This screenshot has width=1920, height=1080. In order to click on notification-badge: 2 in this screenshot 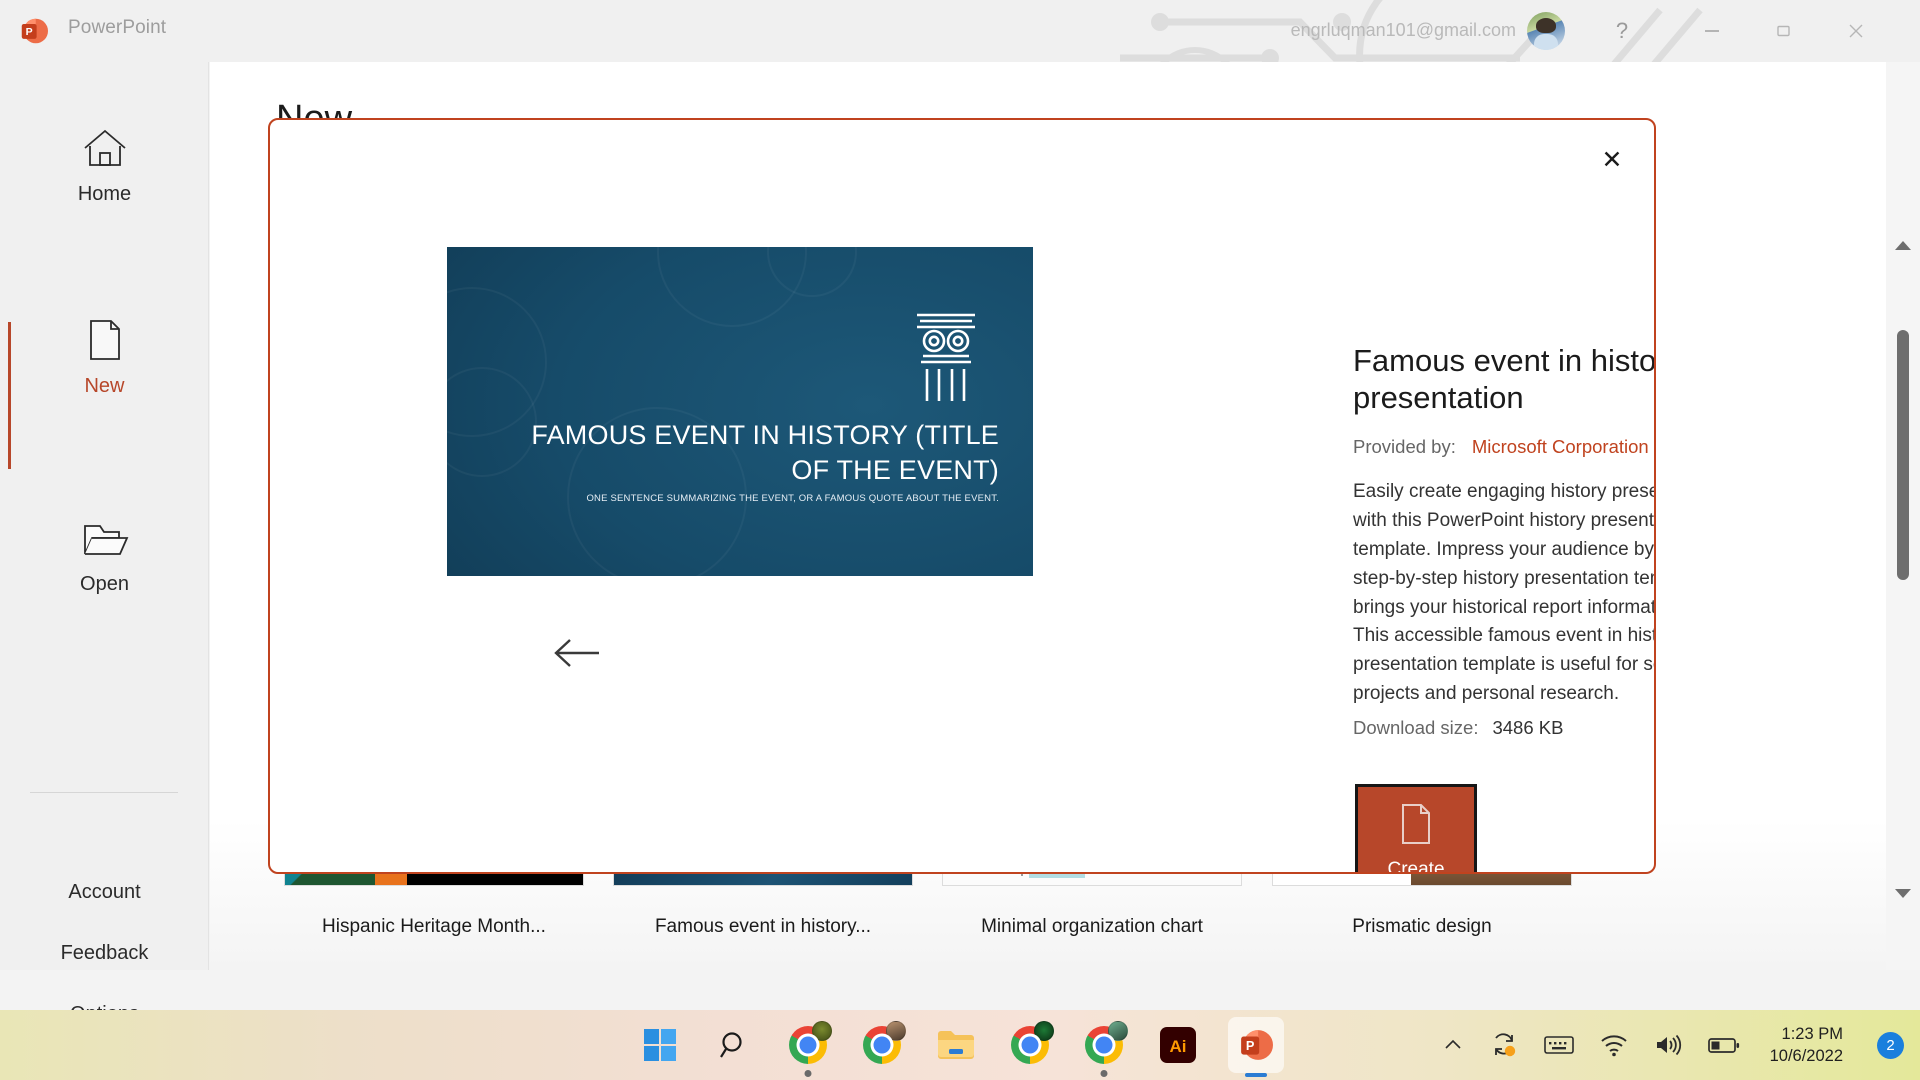, I will do `click(1890, 1045)`.